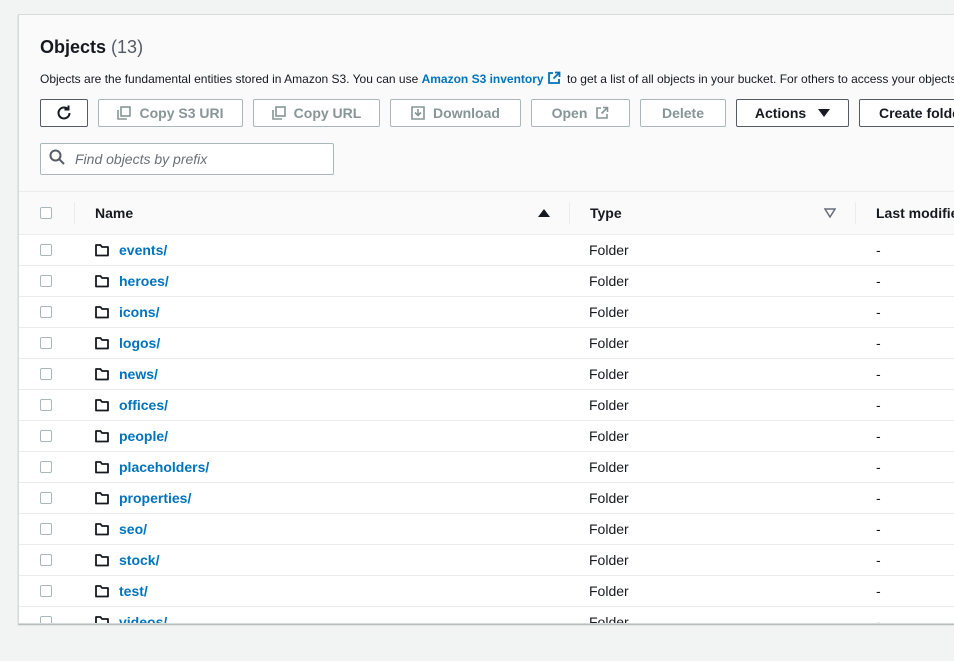 This screenshot has width=954, height=661. What do you see at coordinates (486, 405) in the screenshot?
I see `table-row: offices/Folder -` at bounding box center [486, 405].